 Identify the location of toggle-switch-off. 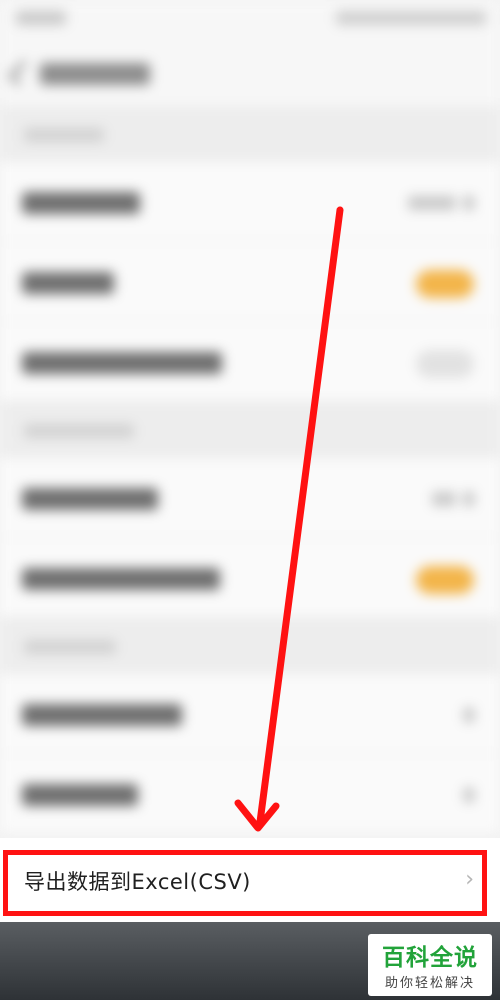
(445, 364).